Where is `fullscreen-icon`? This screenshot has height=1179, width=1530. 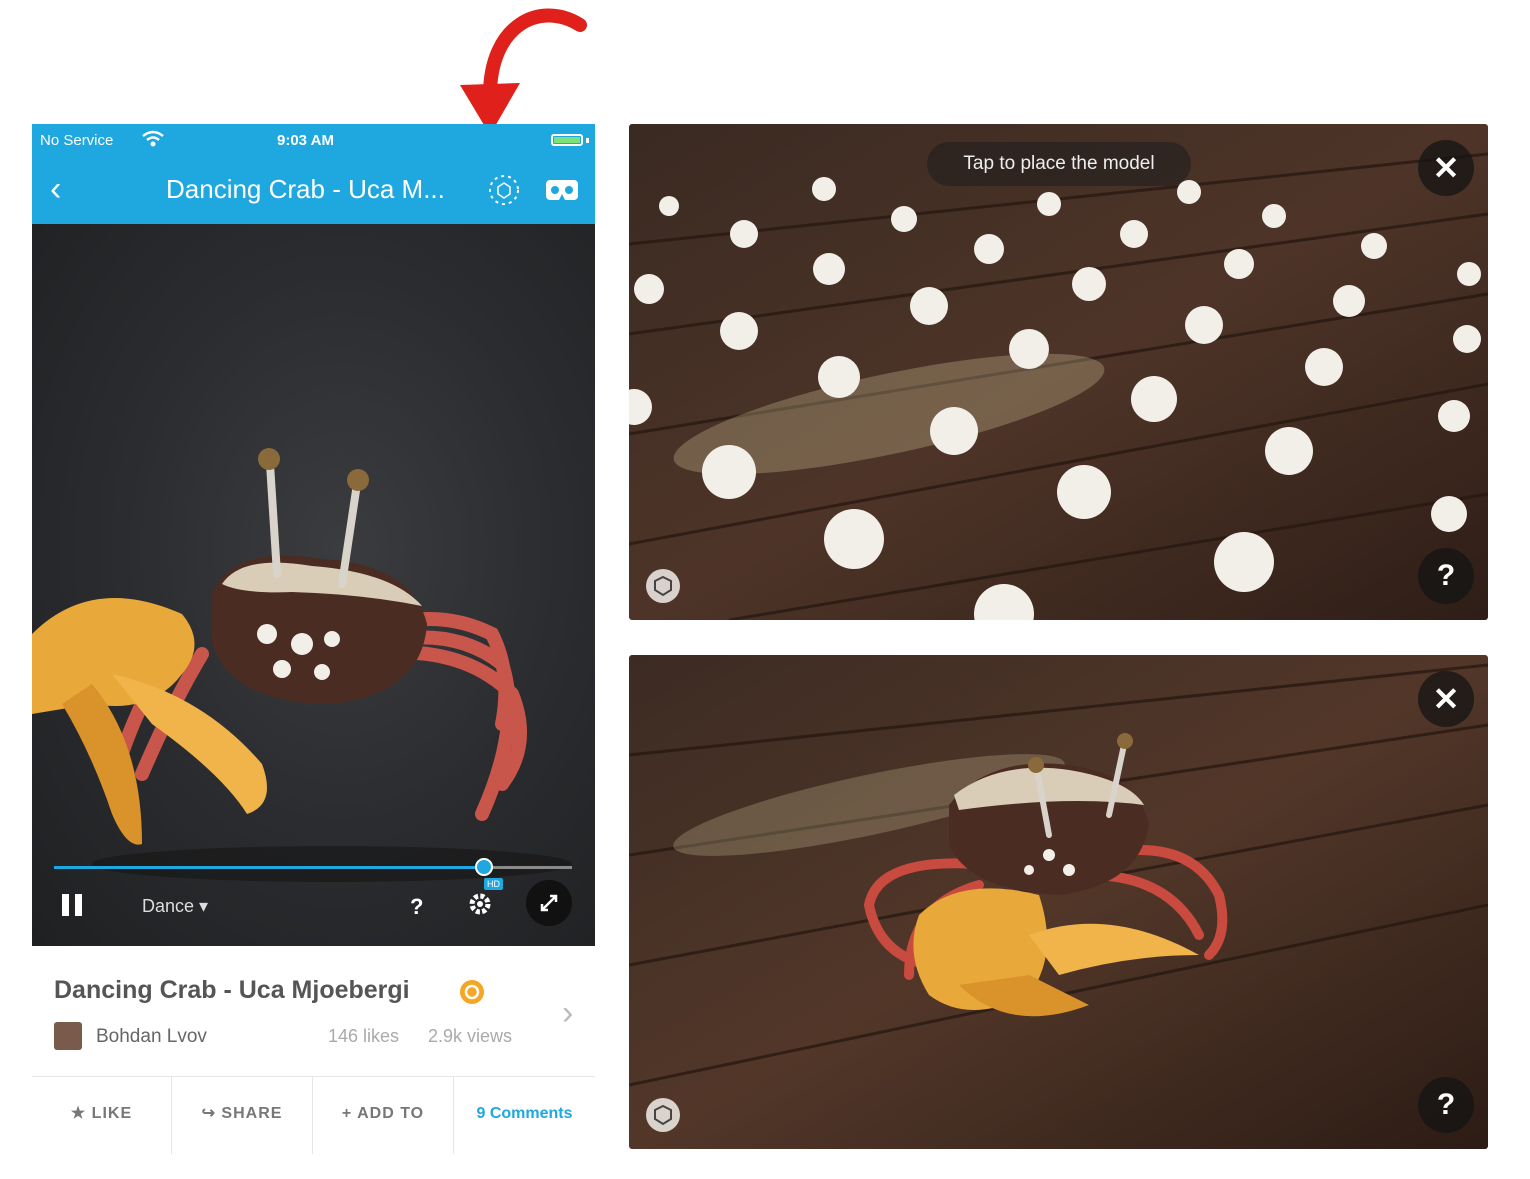
fullscreen-icon is located at coordinates (549, 903).